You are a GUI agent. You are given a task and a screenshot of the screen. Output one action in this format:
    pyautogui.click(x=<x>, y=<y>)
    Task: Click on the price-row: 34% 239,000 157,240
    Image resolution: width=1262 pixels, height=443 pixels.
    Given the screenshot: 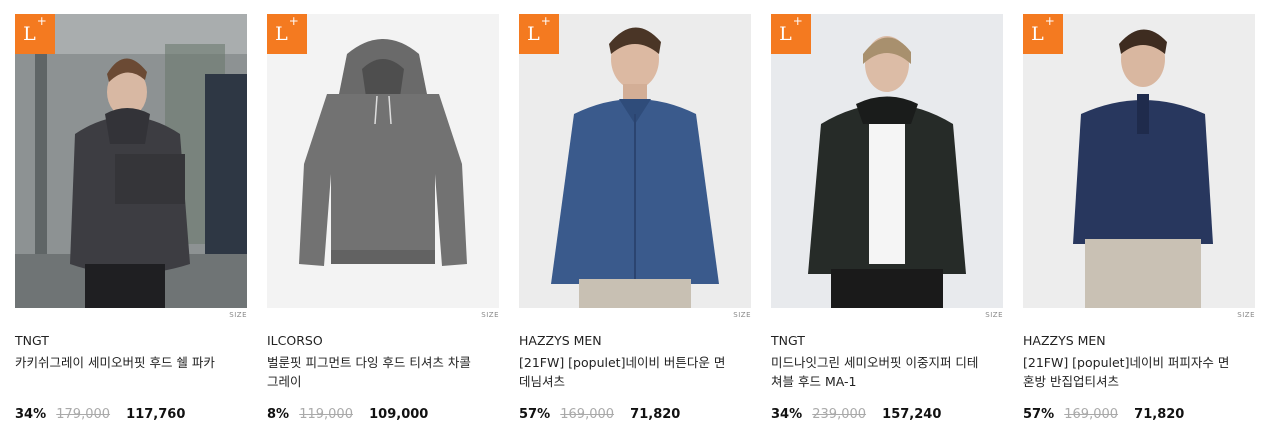 What is the action you would take?
    pyautogui.click(x=887, y=415)
    